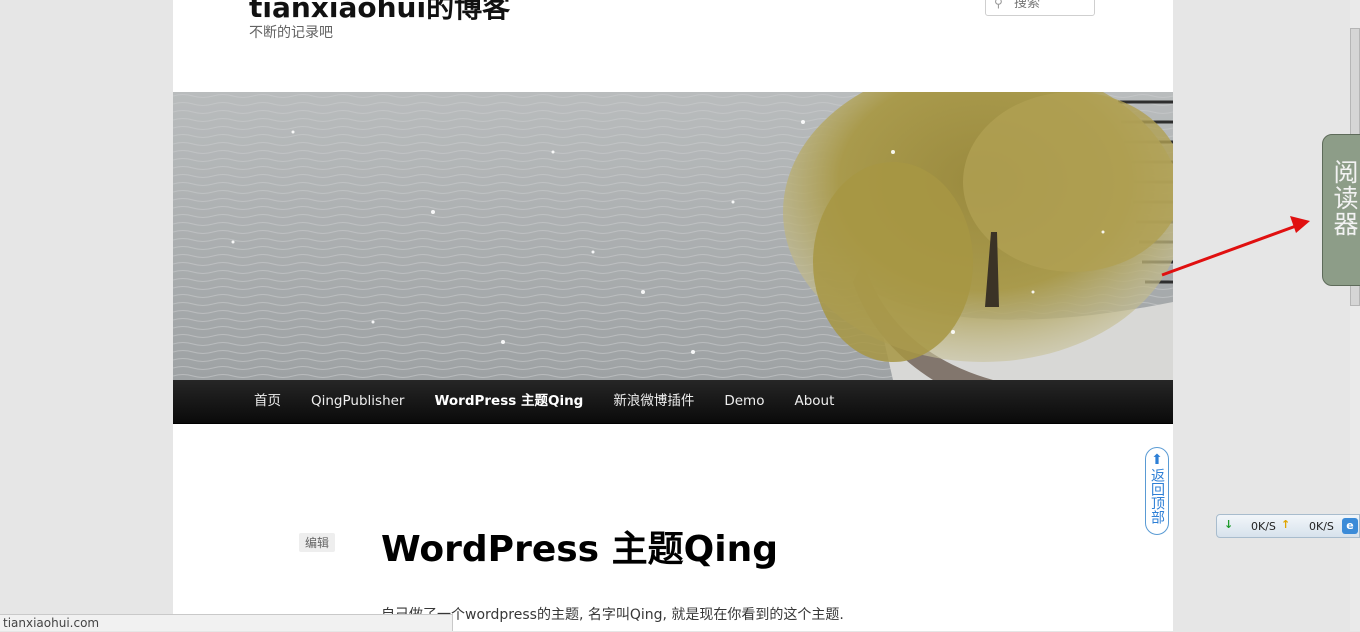 This screenshot has height=632, width=1360. Describe the element at coordinates (291, 33) in the screenshot. I see `site-description: 不断的记录吧` at that location.